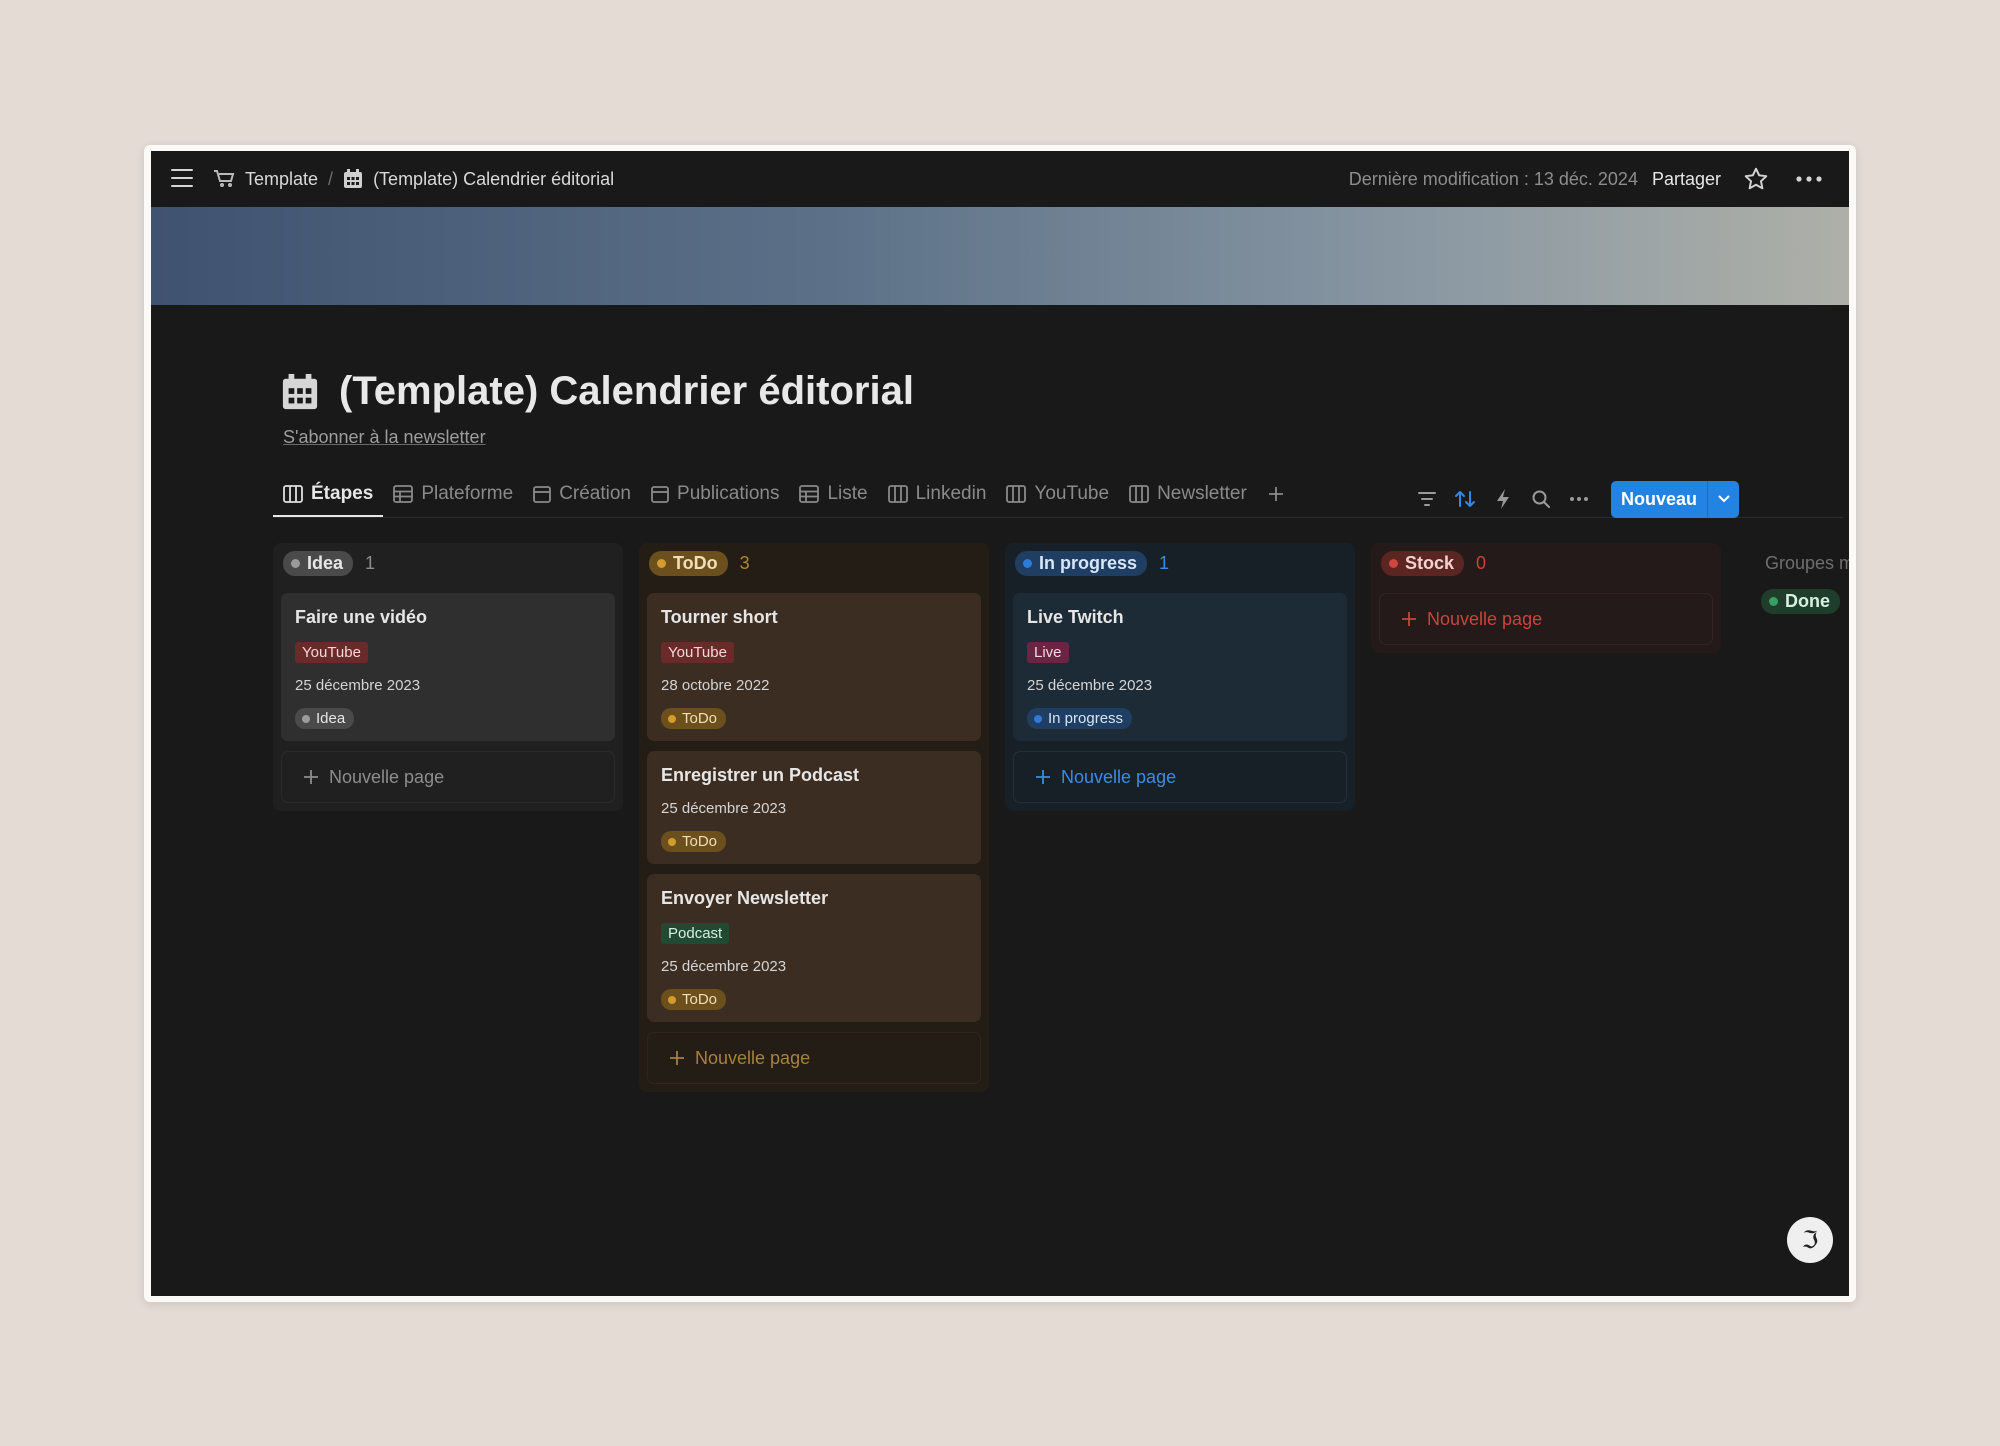  What do you see at coordinates (182, 179) in the screenshot?
I see `hamburger-menu-icon` at bounding box center [182, 179].